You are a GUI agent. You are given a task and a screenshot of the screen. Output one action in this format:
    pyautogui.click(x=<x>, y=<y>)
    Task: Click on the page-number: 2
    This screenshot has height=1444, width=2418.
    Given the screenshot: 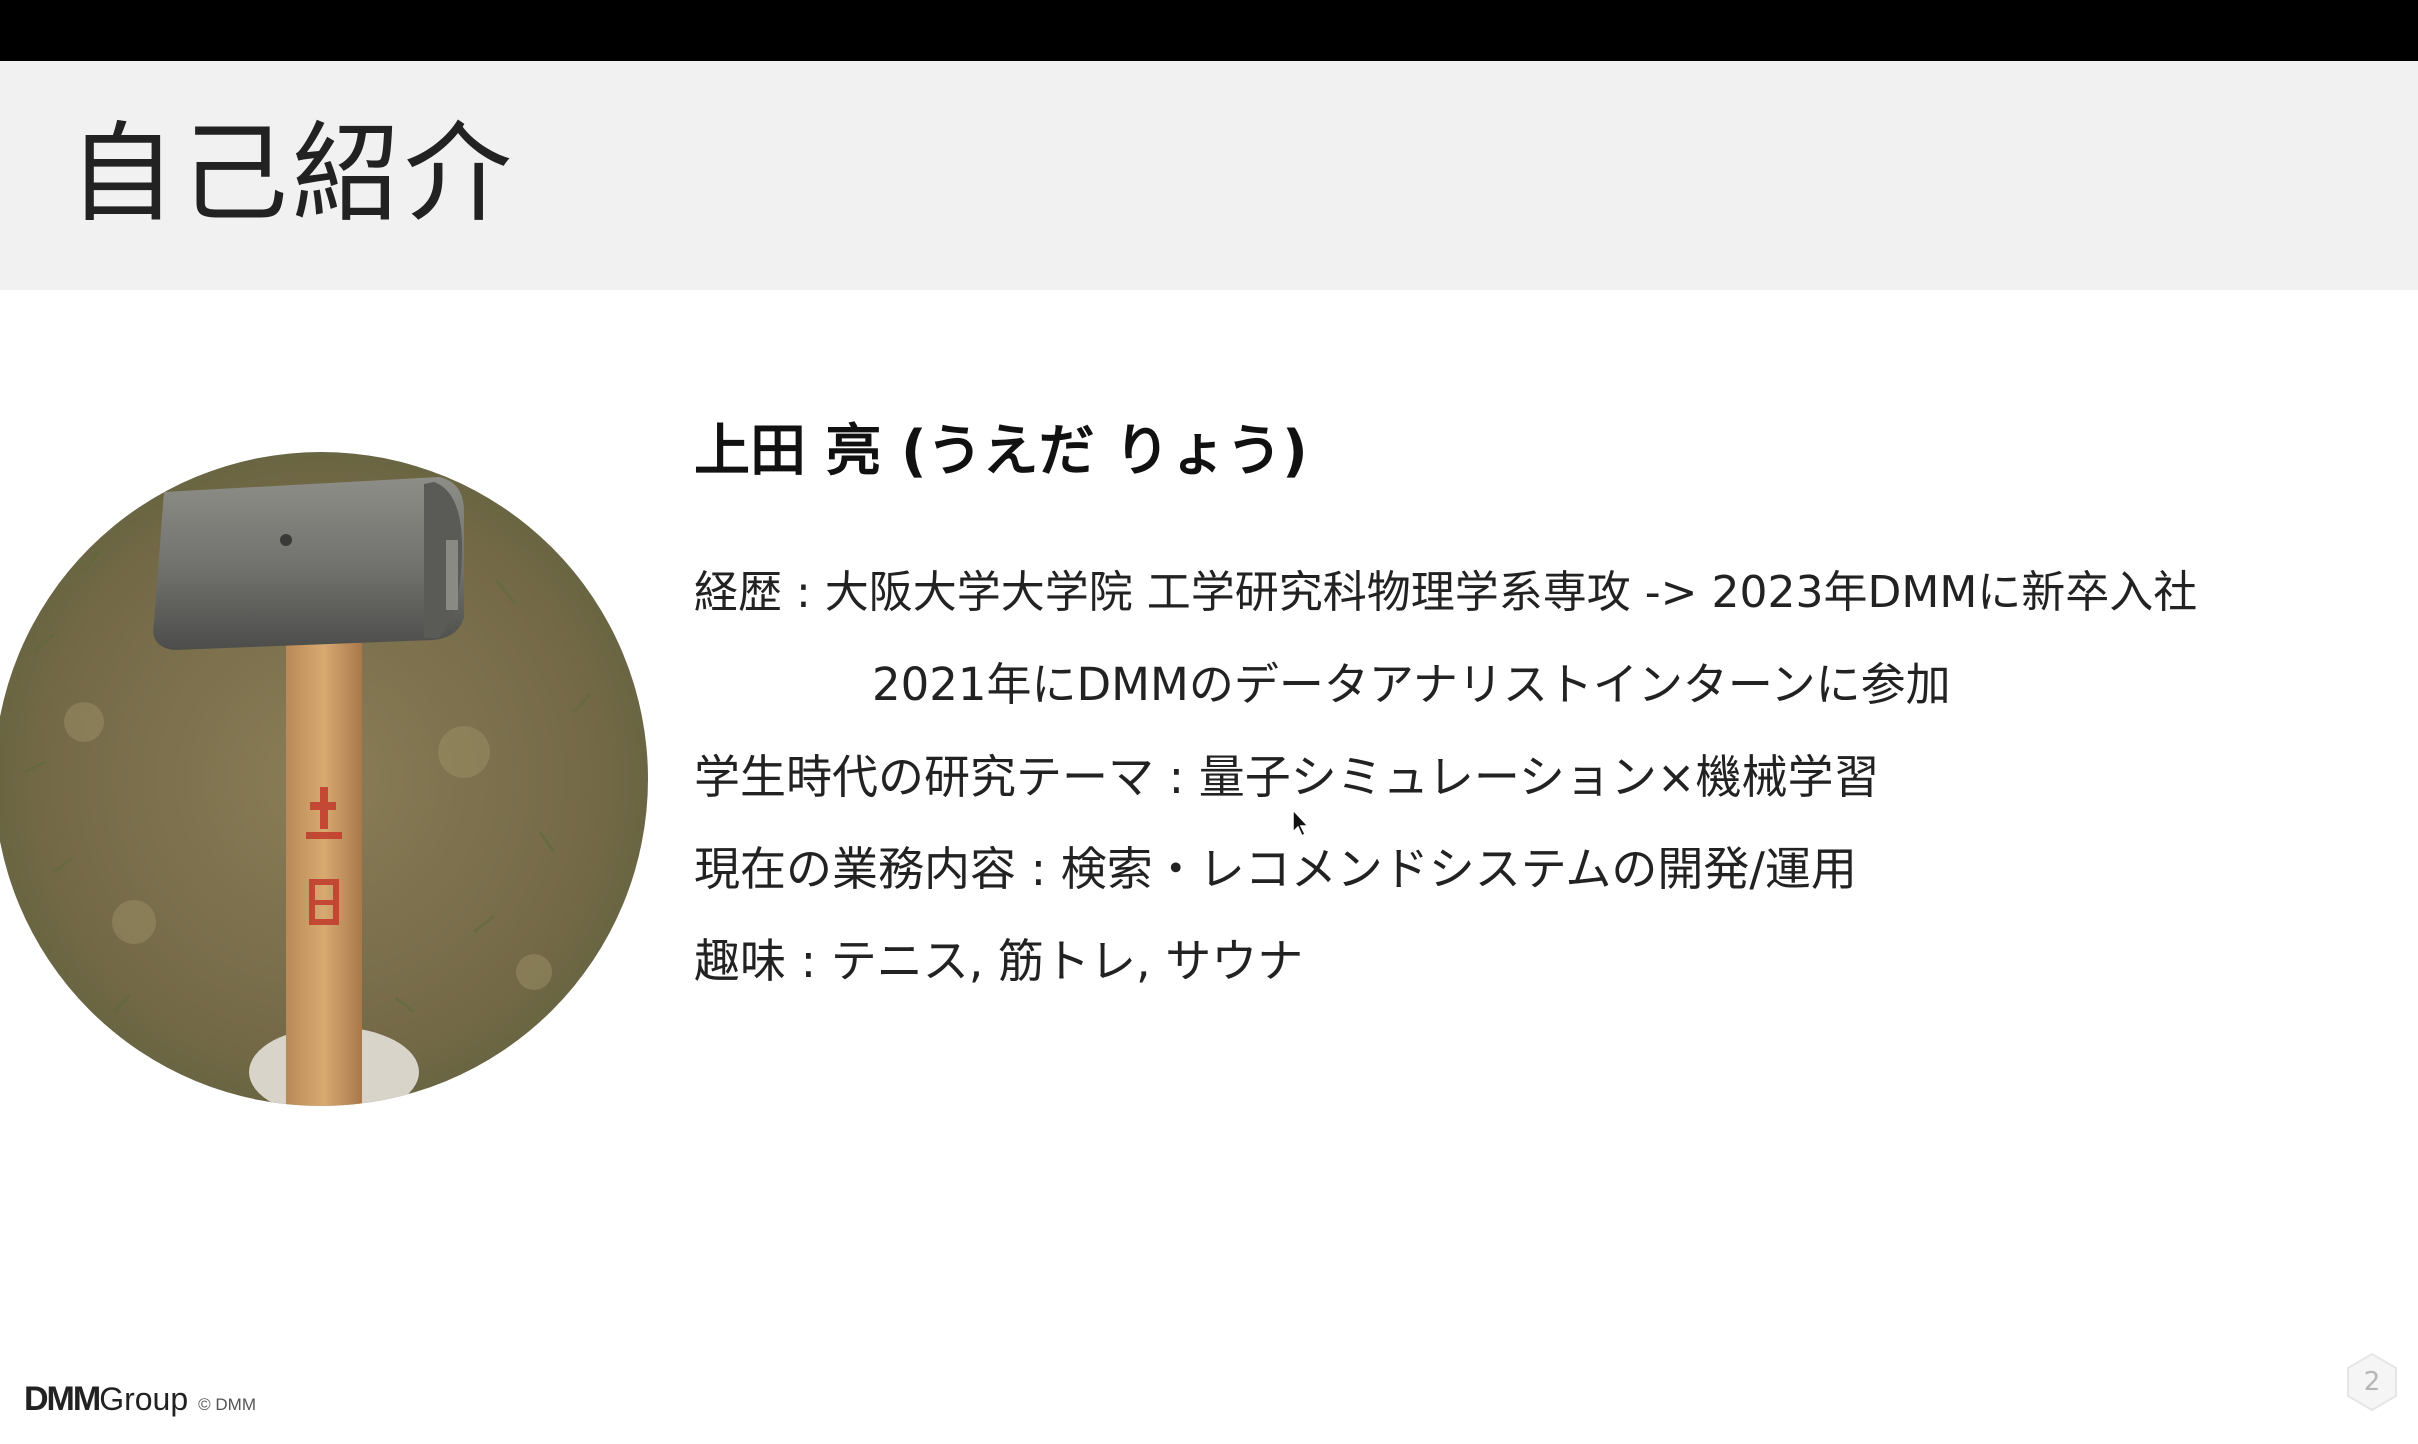 What is the action you would take?
    pyautogui.click(x=2372, y=1382)
    